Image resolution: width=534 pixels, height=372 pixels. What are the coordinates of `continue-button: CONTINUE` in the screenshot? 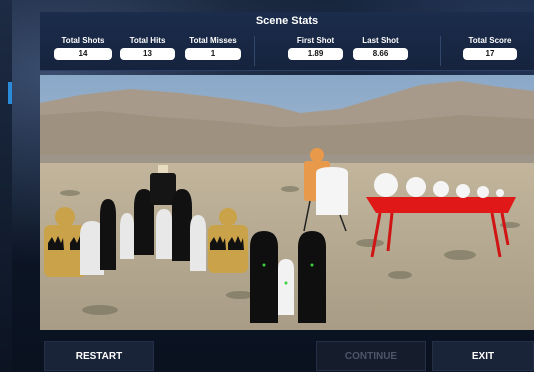 It's located at (371, 356).